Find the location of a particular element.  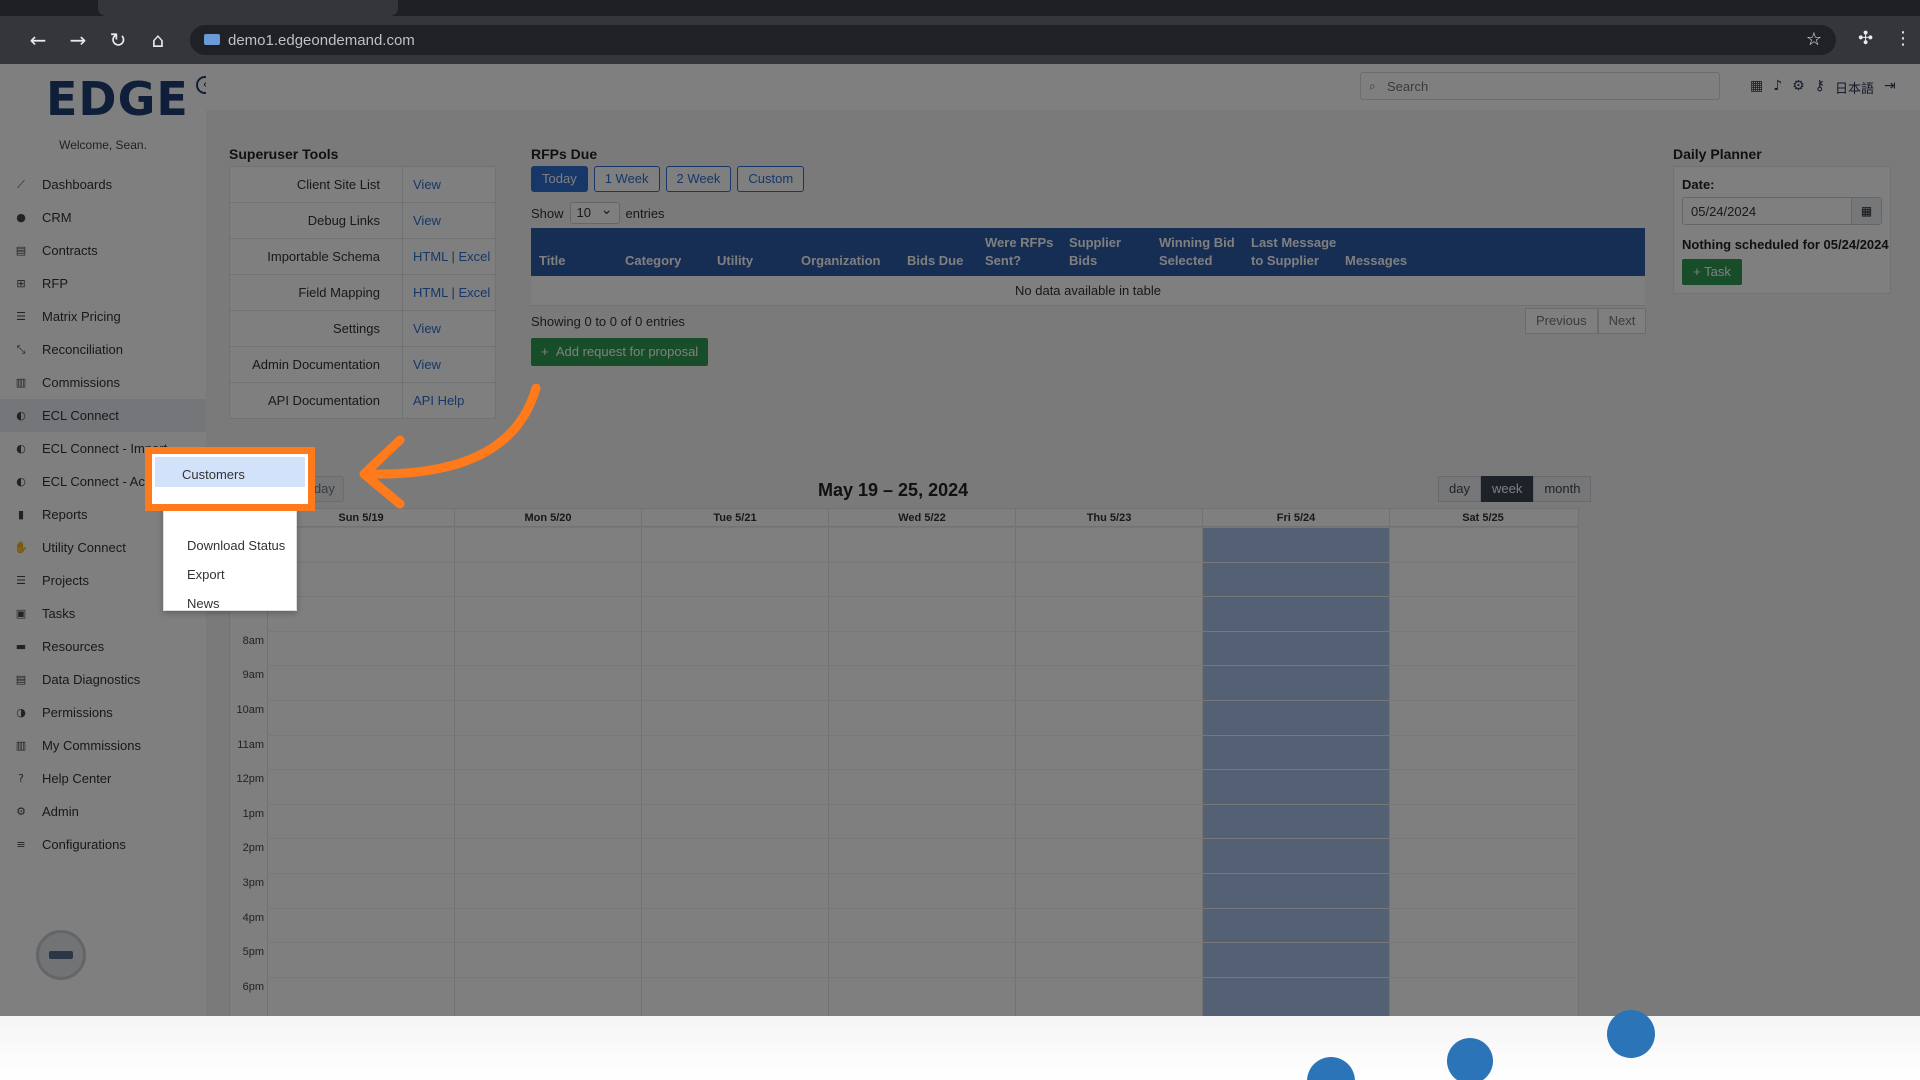

site-info-icon is located at coordinates (212, 39).